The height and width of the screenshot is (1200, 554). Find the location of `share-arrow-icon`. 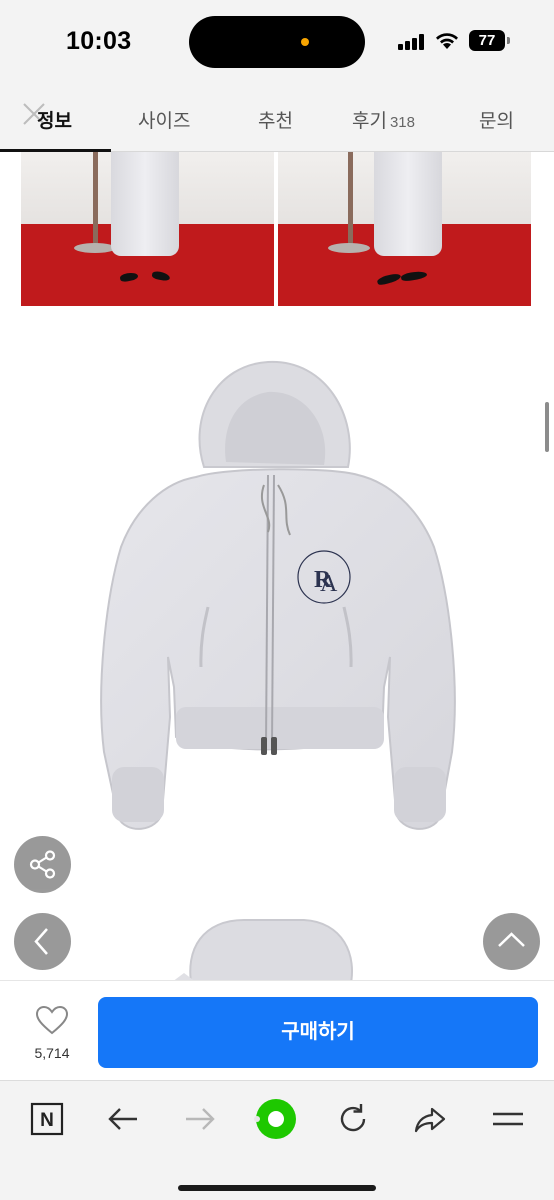

share-arrow-icon is located at coordinates (430, 1120).